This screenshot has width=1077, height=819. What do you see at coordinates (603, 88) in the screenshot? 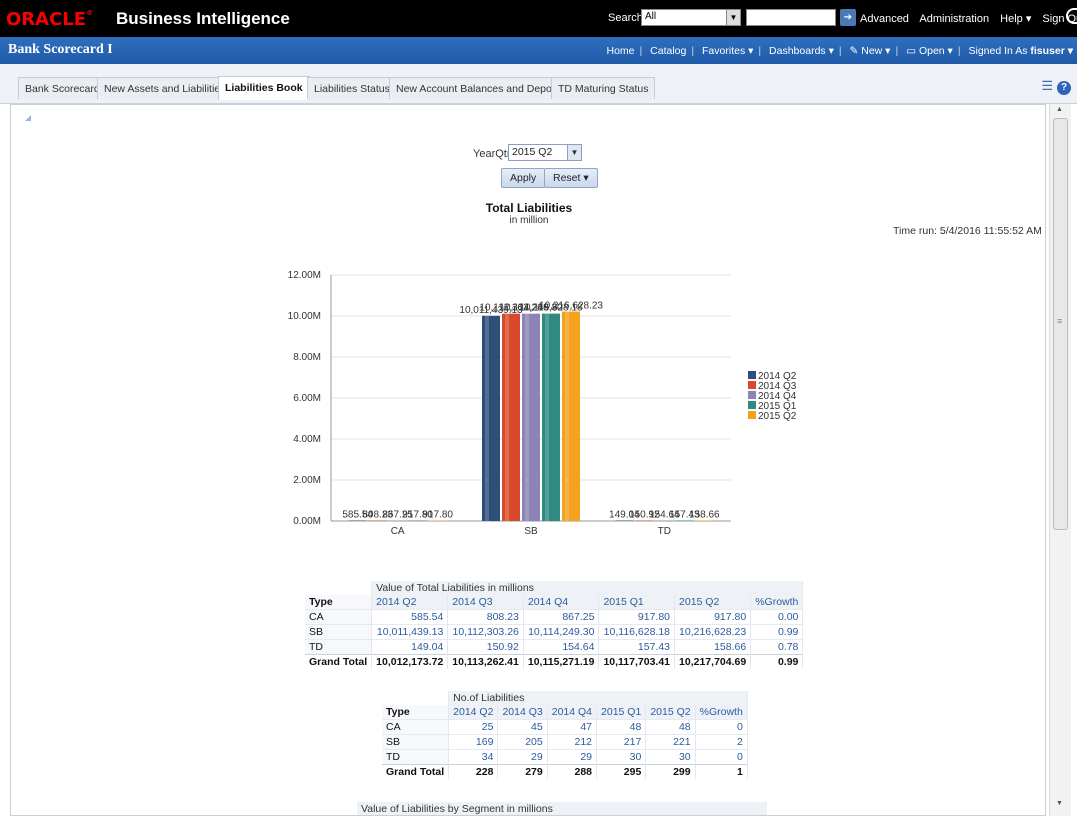
I see `tab-td-maturing-status: TD Maturing Status` at bounding box center [603, 88].